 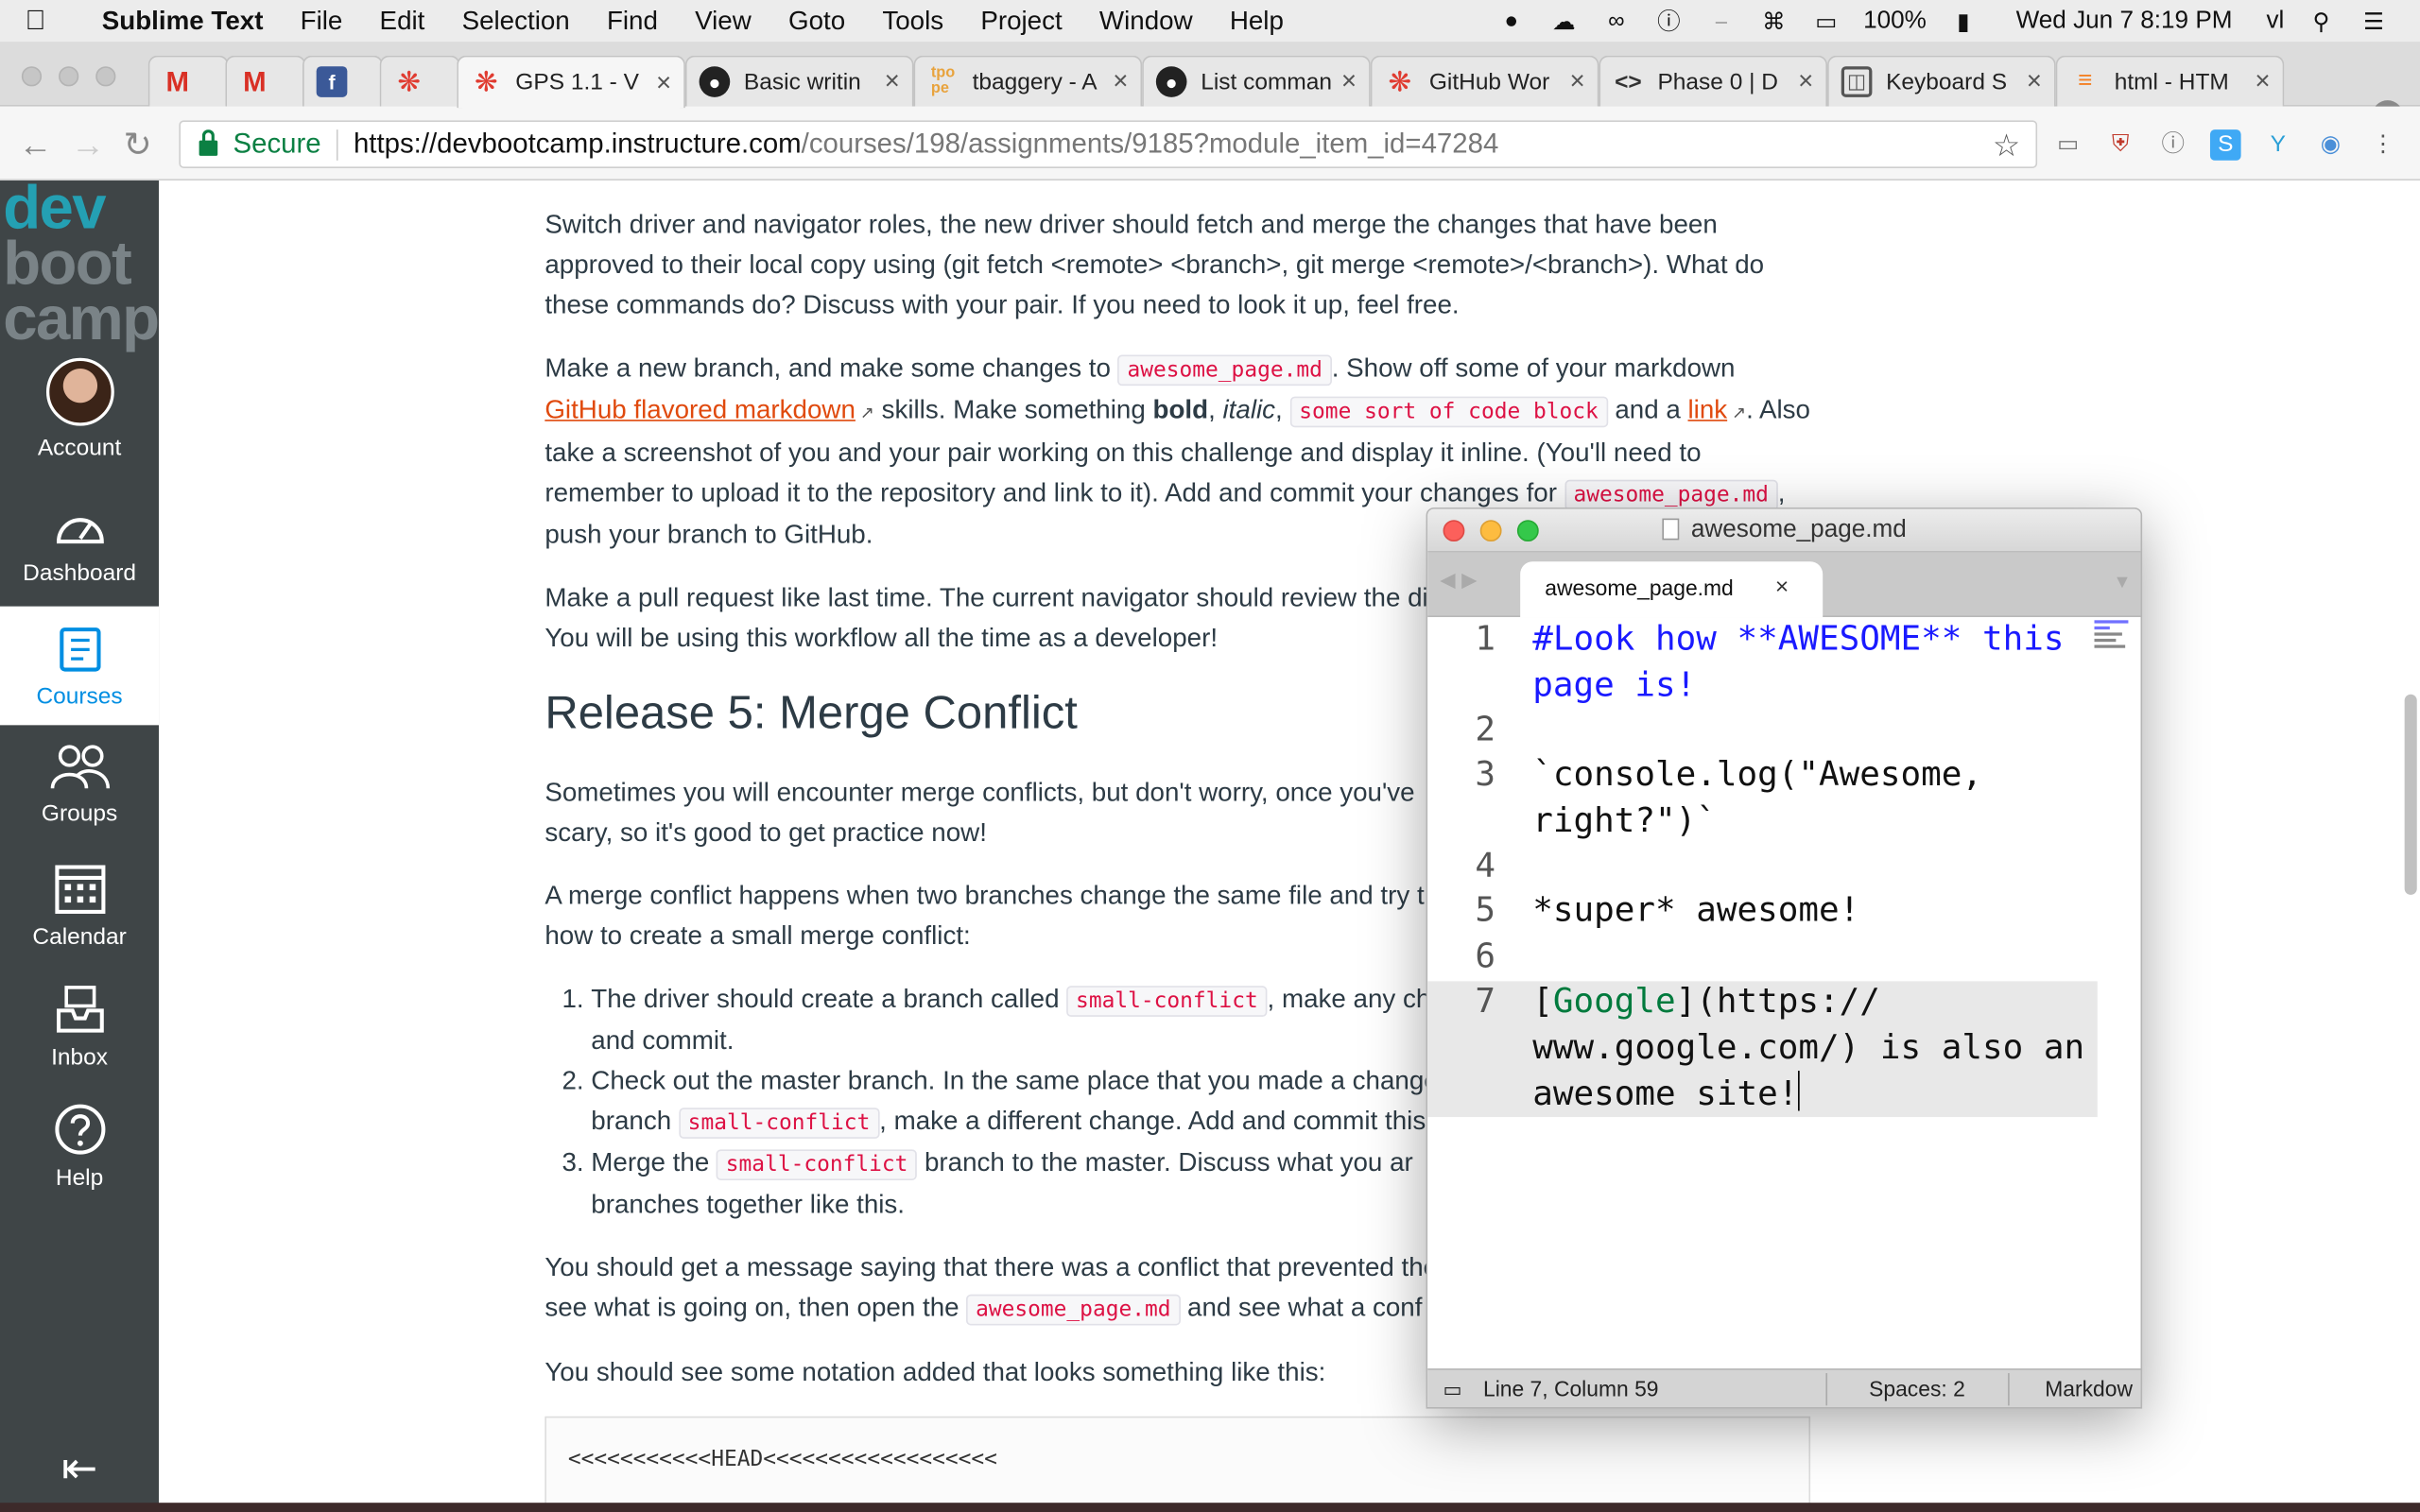 I want to click on minimap, so click(x=2117, y=648).